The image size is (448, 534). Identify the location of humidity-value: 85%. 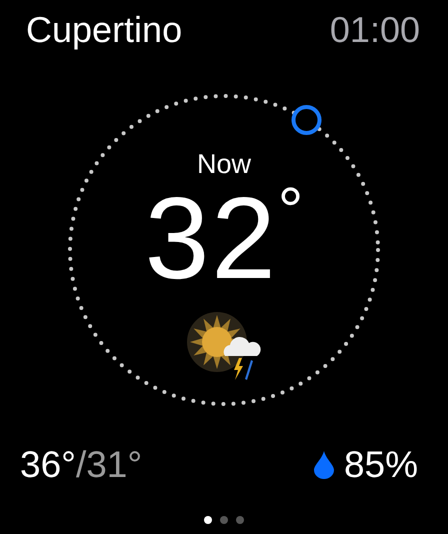
(381, 465).